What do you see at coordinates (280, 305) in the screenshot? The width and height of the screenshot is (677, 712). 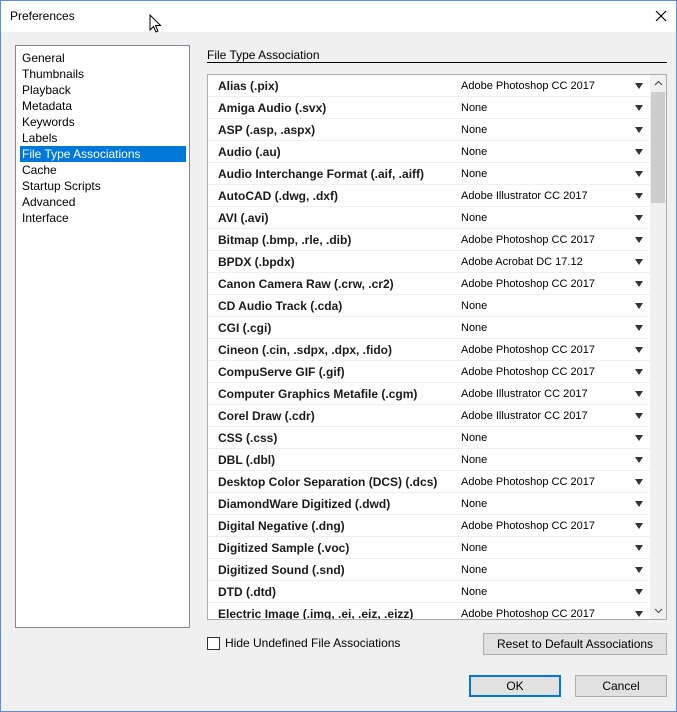 I see `file-type-name: CD Audio Track (.cda)` at bounding box center [280, 305].